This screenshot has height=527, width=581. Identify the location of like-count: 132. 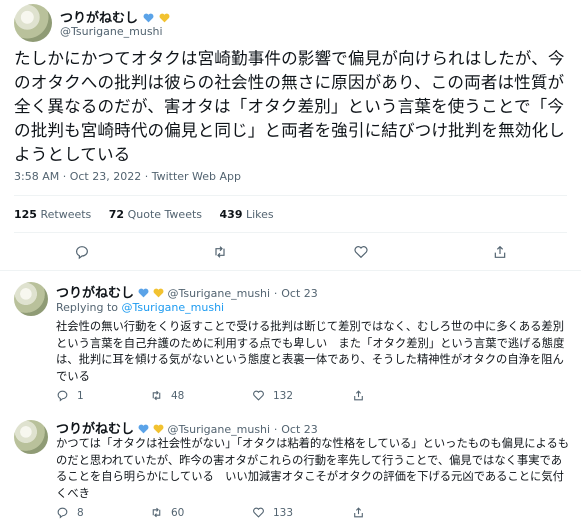
(283, 395).